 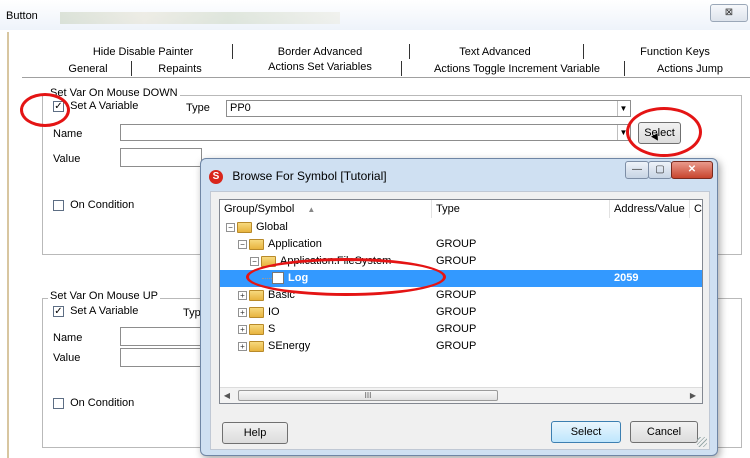 What do you see at coordinates (68, 338) in the screenshot?
I see `mouse-up-name-label: Name` at bounding box center [68, 338].